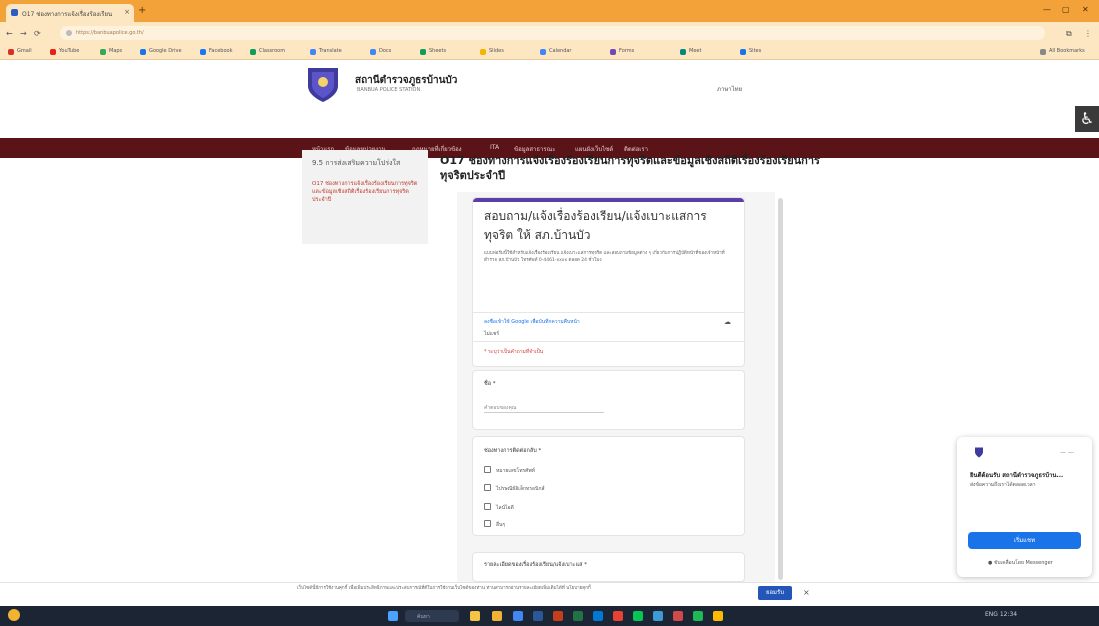  Describe the element at coordinates (1067, 452) in the screenshot. I see `chat-controls: — —` at that location.